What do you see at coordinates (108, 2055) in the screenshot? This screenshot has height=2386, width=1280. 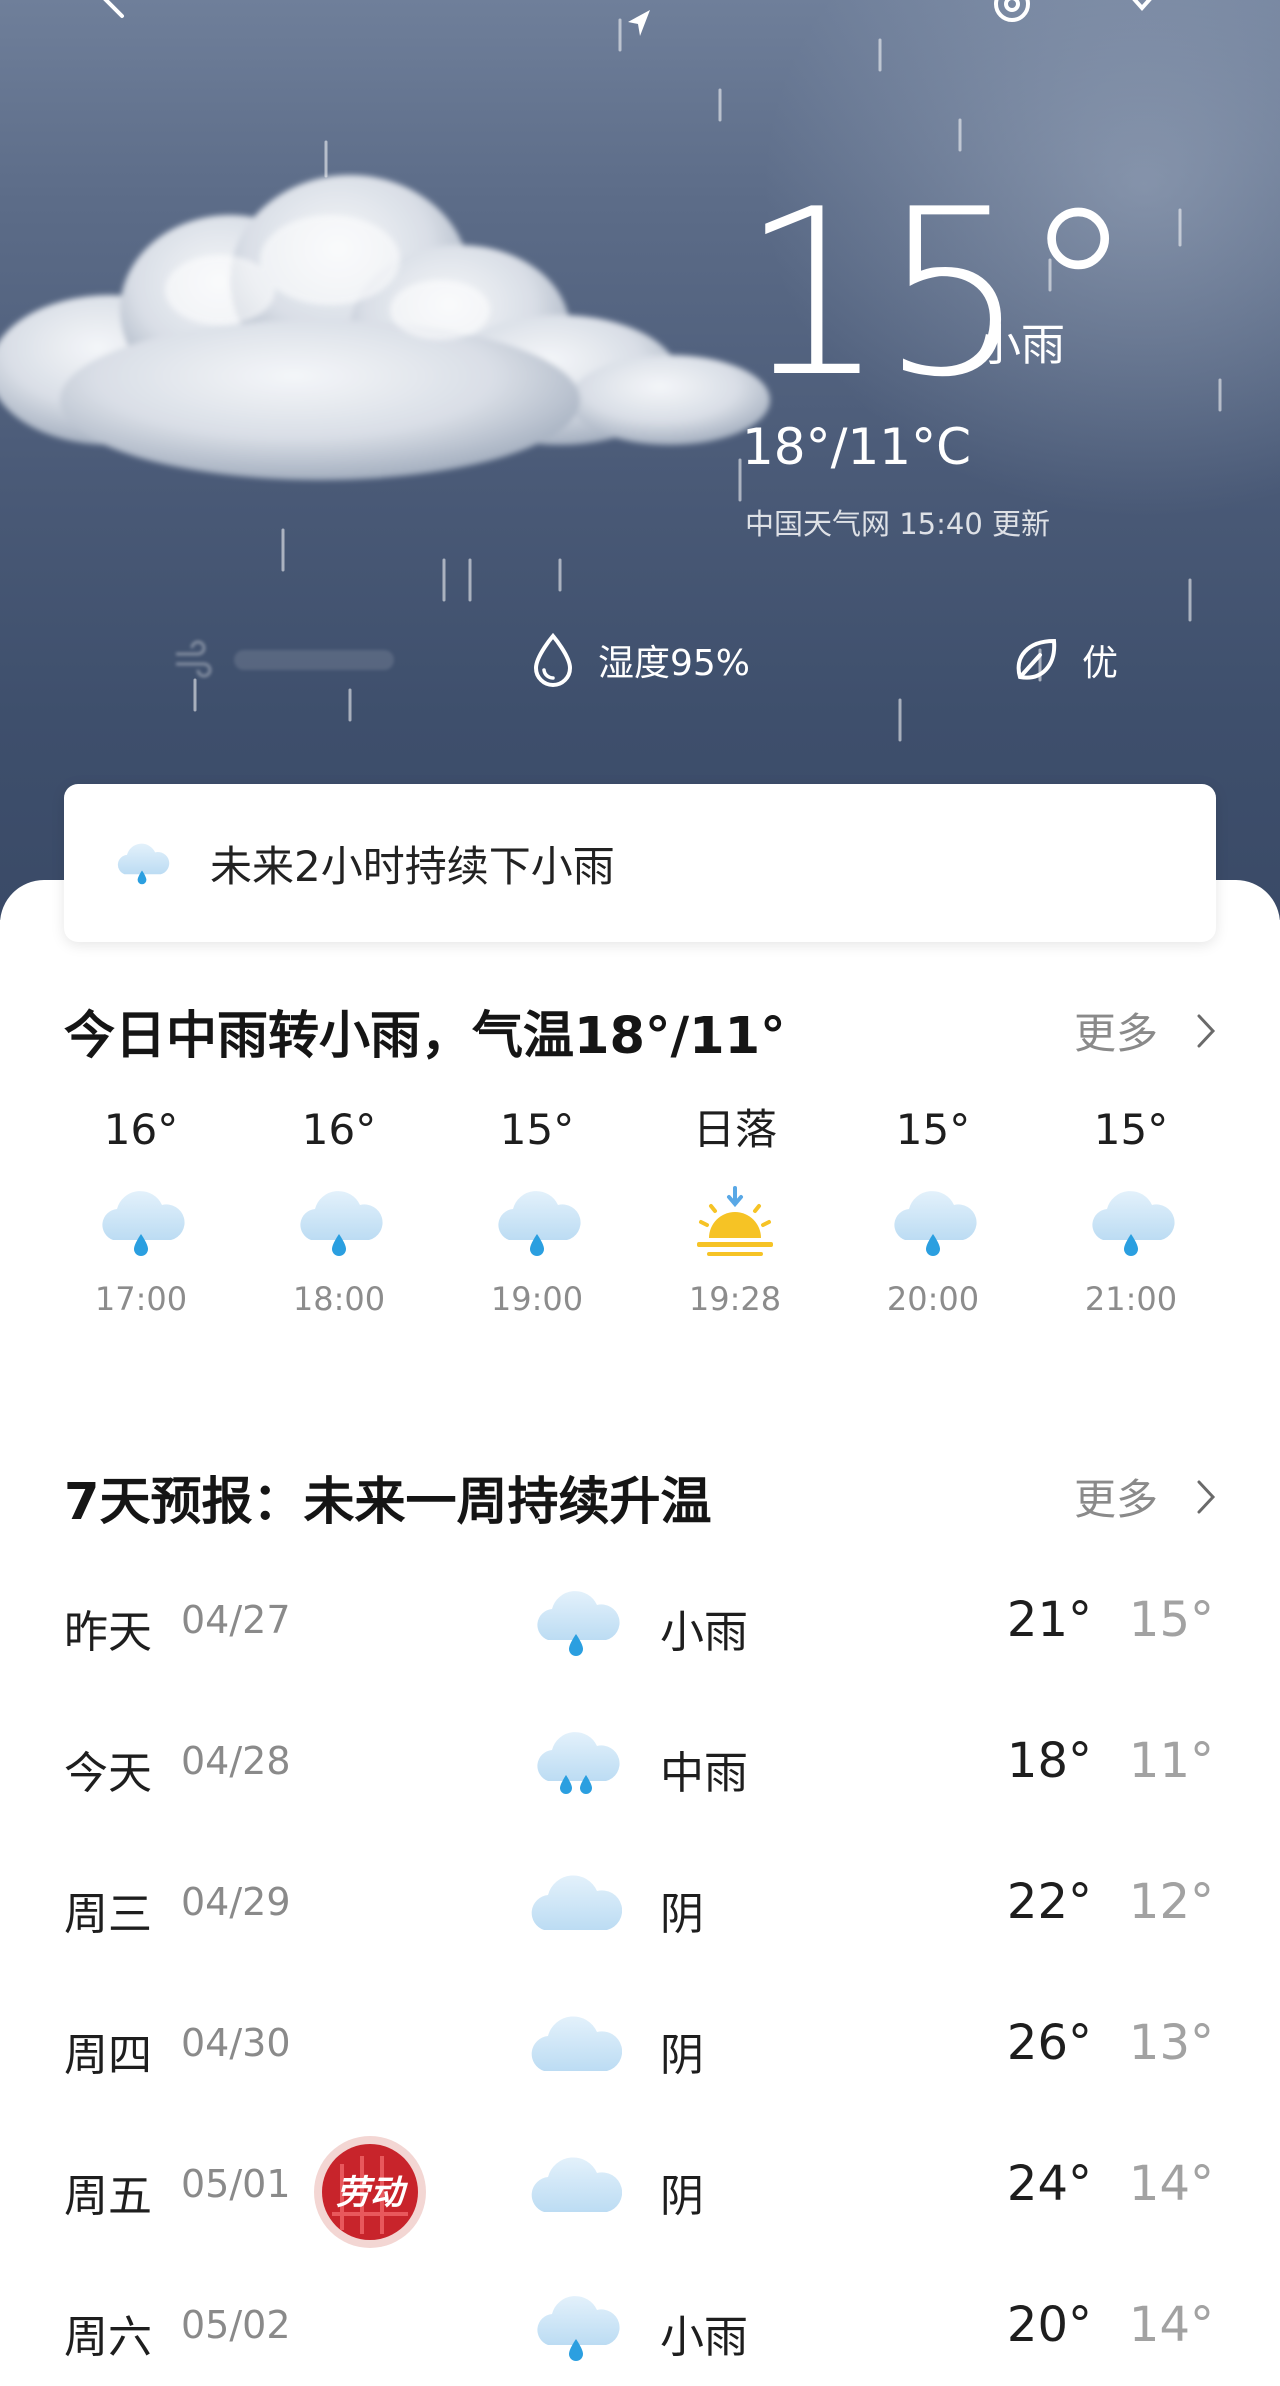 I see `day-name: 周四` at bounding box center [108, 2055].